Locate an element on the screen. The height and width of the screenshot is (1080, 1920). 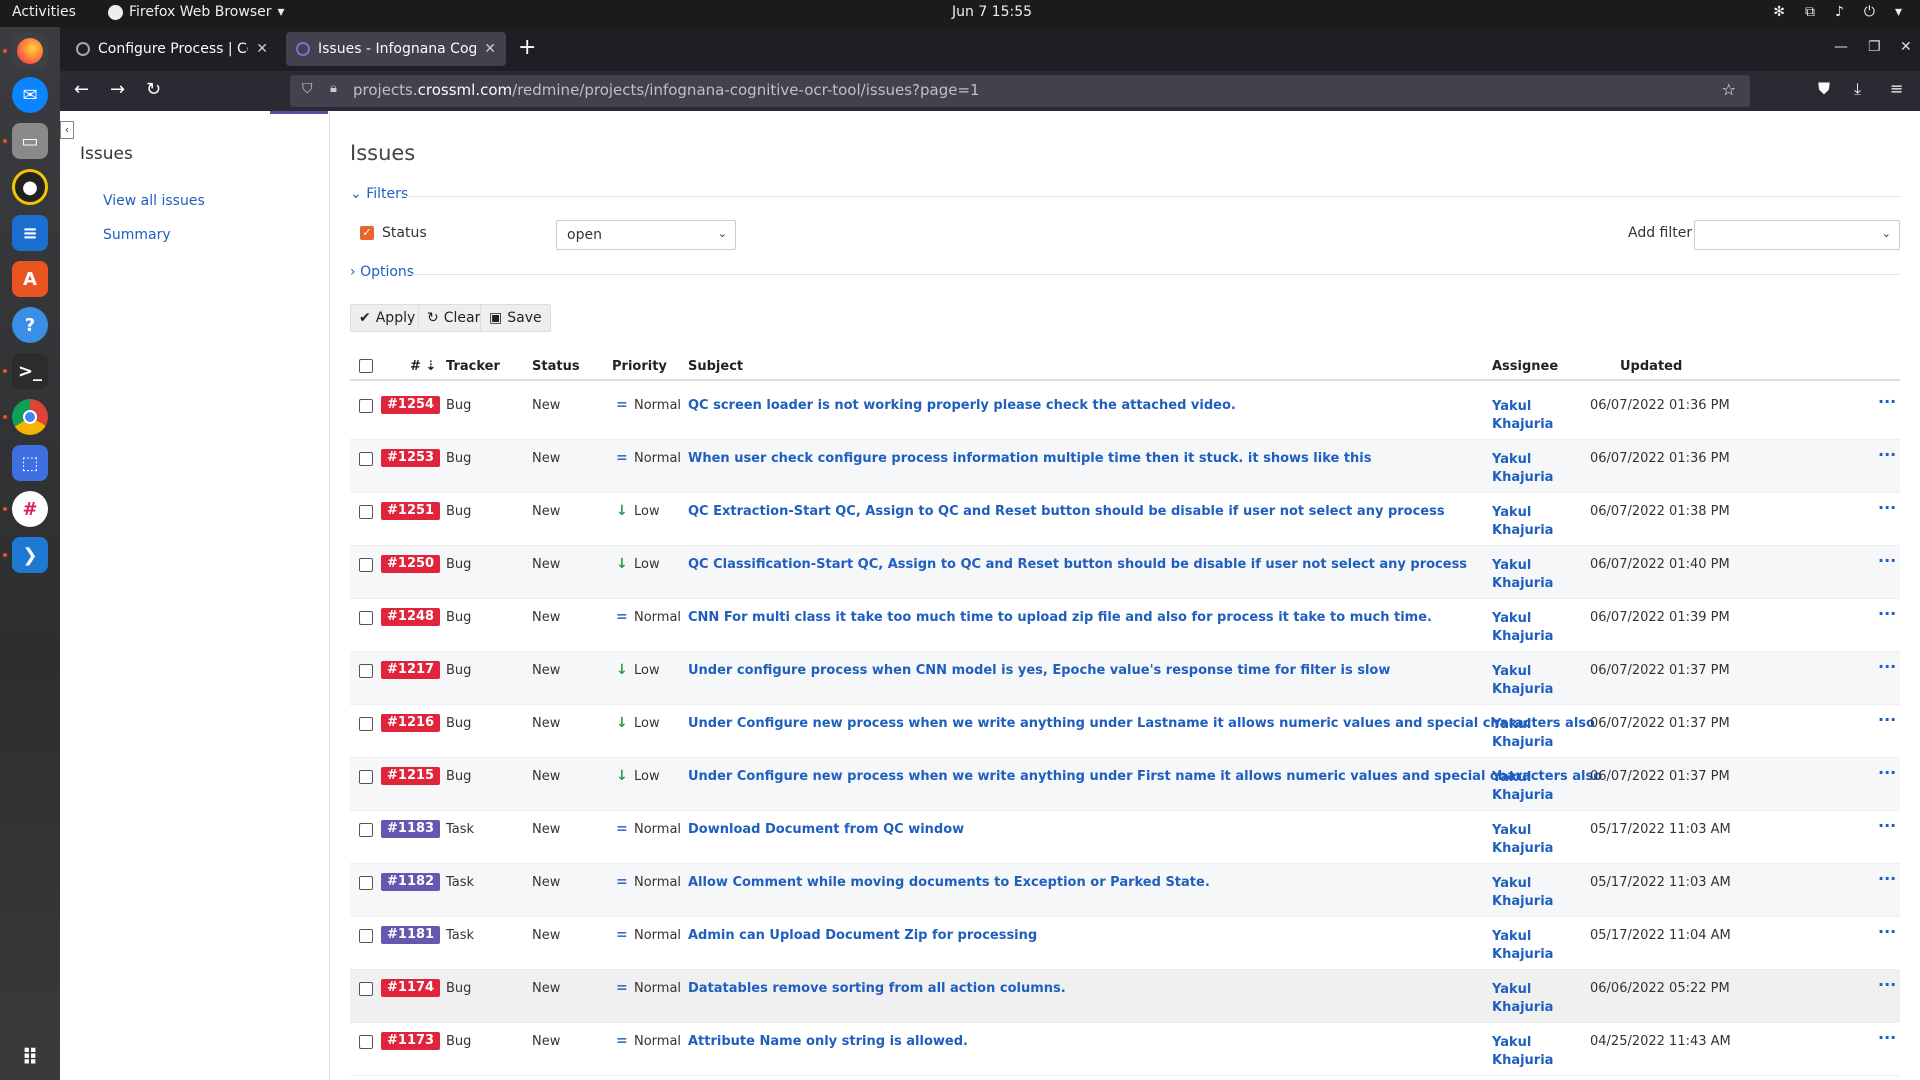
subject-column-header: Subject is located at coordinates (715, 366).